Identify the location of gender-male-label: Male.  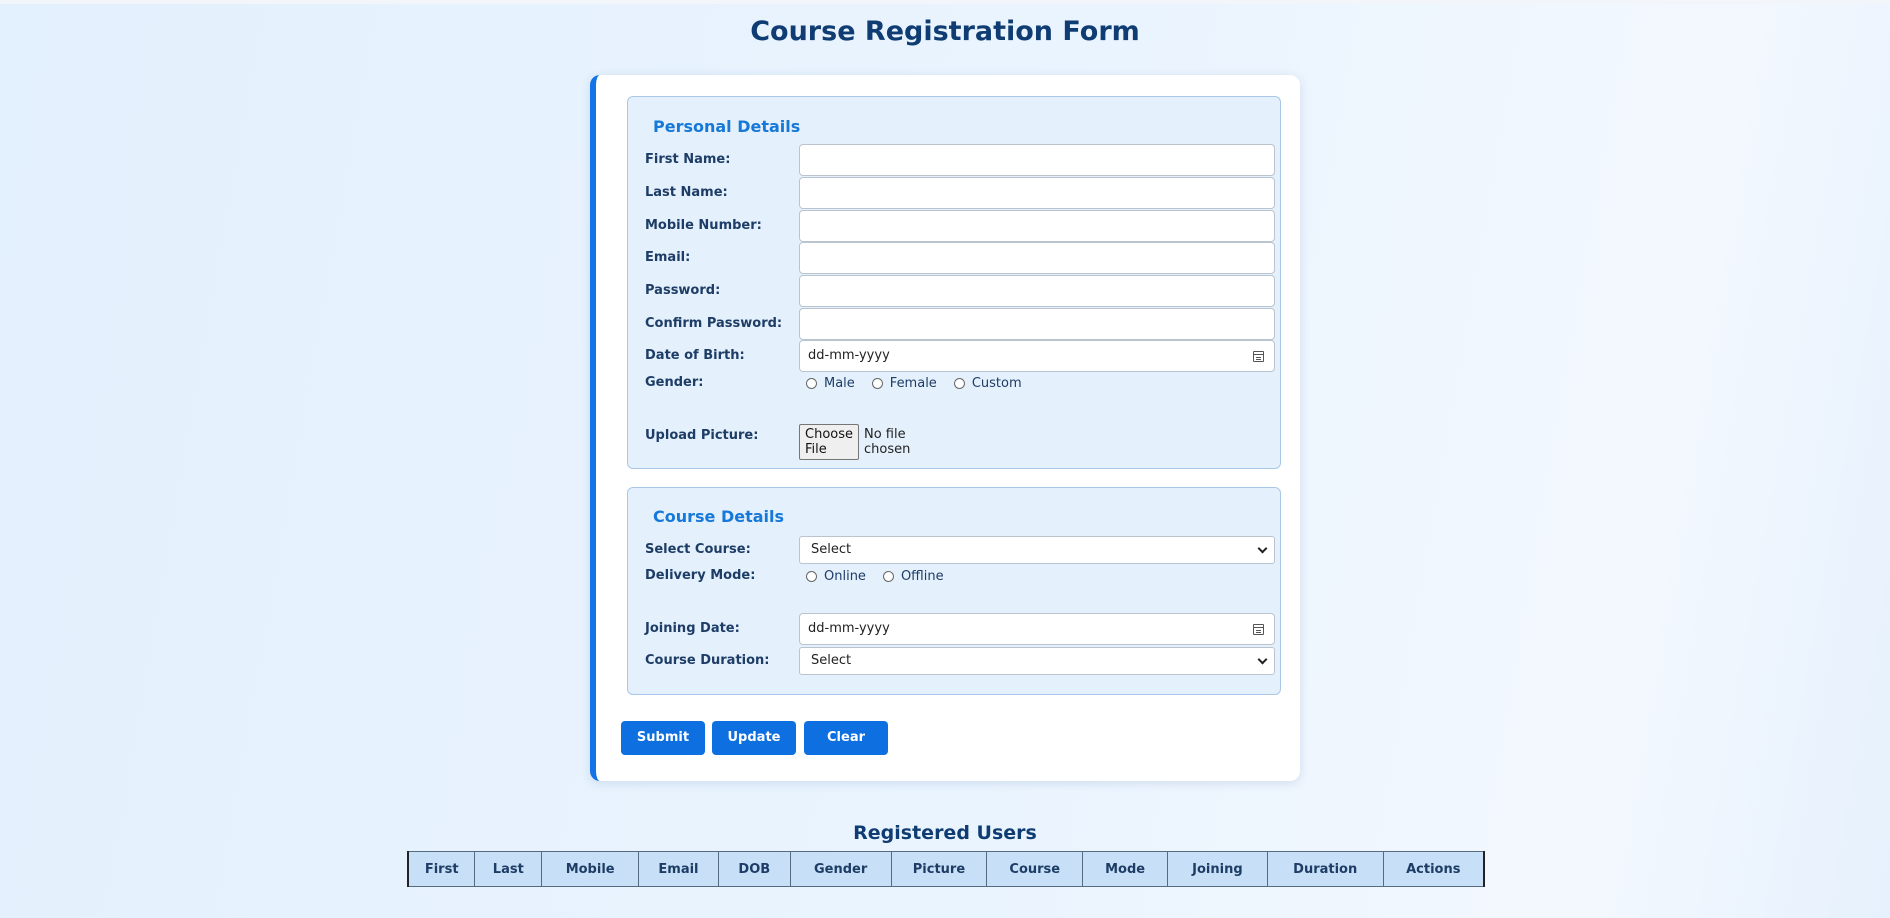
(839, 383).